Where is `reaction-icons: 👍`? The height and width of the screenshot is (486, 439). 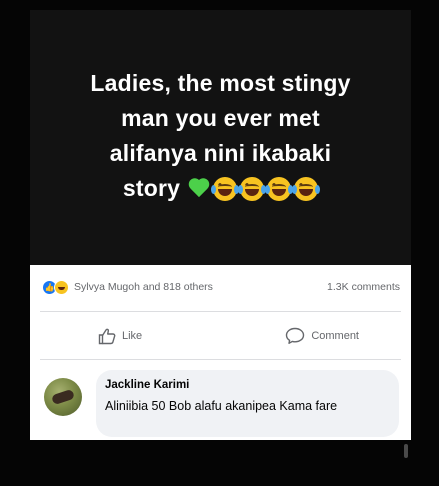 reaction-icons: 👍 is located at coordinates (55, 287).